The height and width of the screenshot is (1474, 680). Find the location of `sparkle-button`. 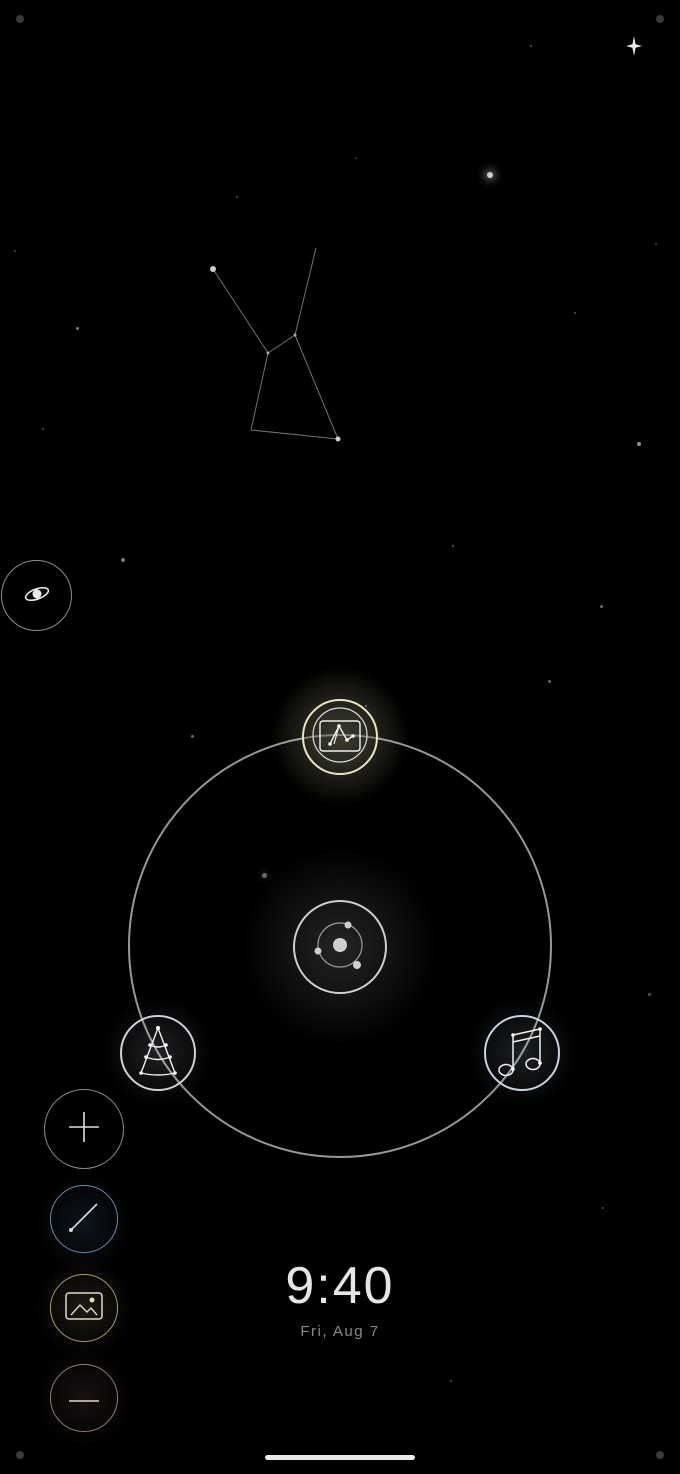

sparkle-button is located at coordinates (634, 48).